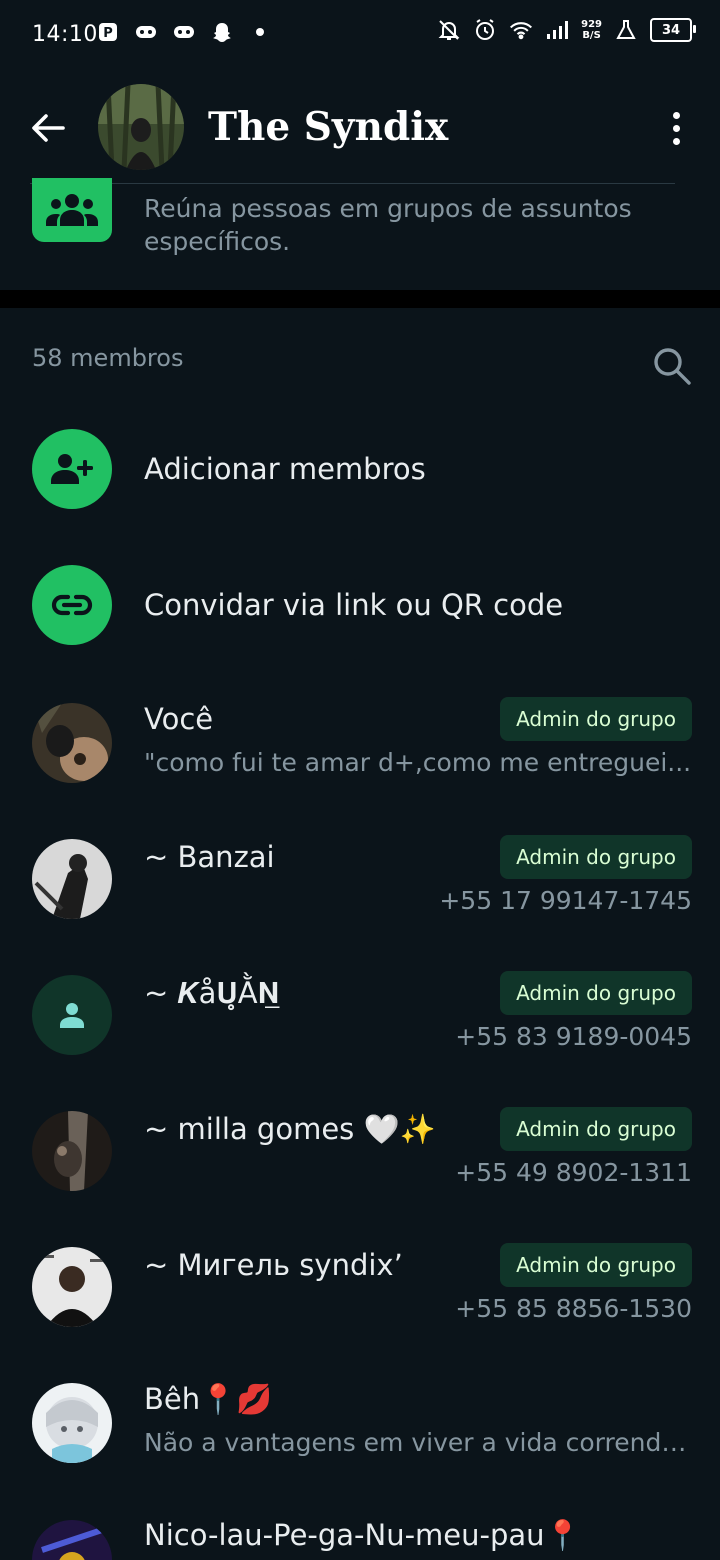 The image size is (720, 1560). What do you see at coordinates (273, 1265) in the screenshot?
I see `member-name: ~ Мигель syndix’` at bounding box center [273, 1265].